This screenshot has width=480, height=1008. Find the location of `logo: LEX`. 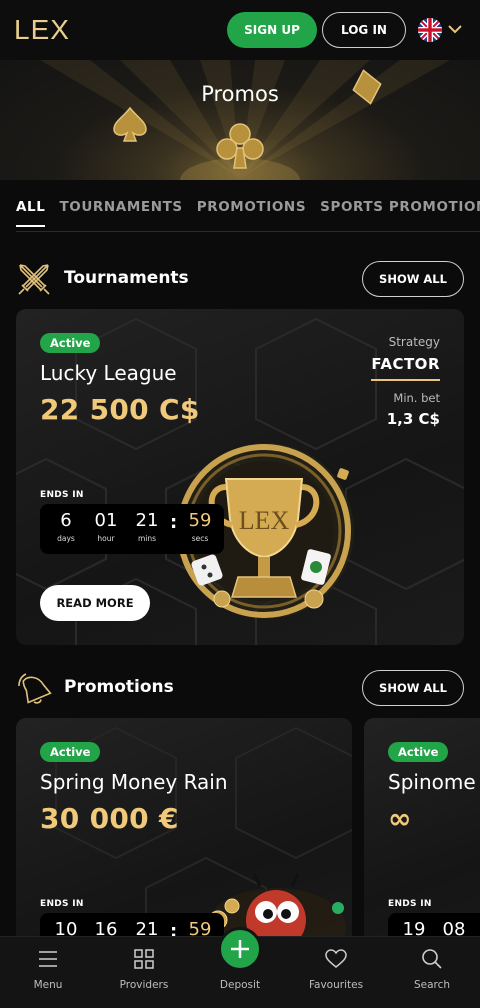

logo: LEX is located at coordinates (42, 30).